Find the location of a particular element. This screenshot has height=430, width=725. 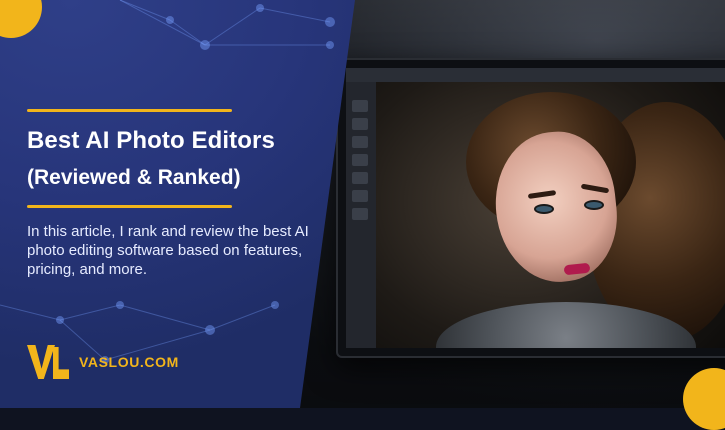

accent-rule-bottom is located at coordinates (129, 206).